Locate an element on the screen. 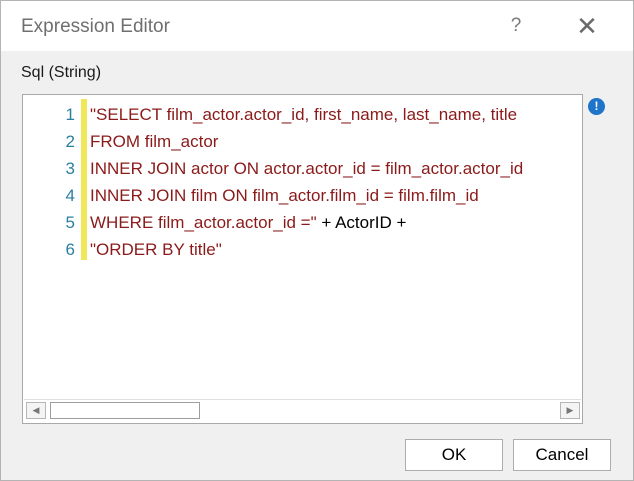 The image size is (634, 481). scroll-right-arrow-icon: ▶ is located at coordinates (570, 410).